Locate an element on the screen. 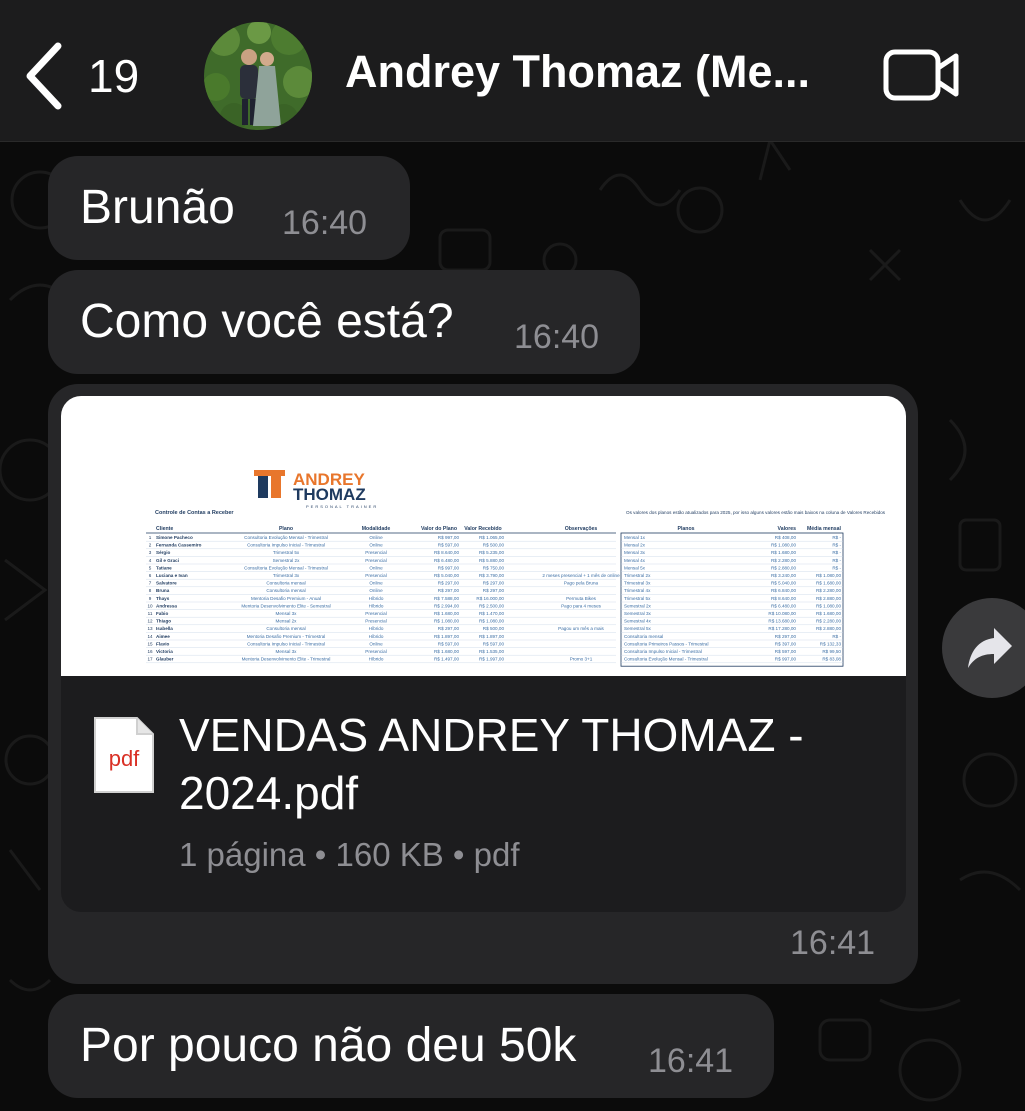 The height and width of the screenshot is (1111, 1025). side-cell: Mensal 2x is located at coordinates (635, 545).